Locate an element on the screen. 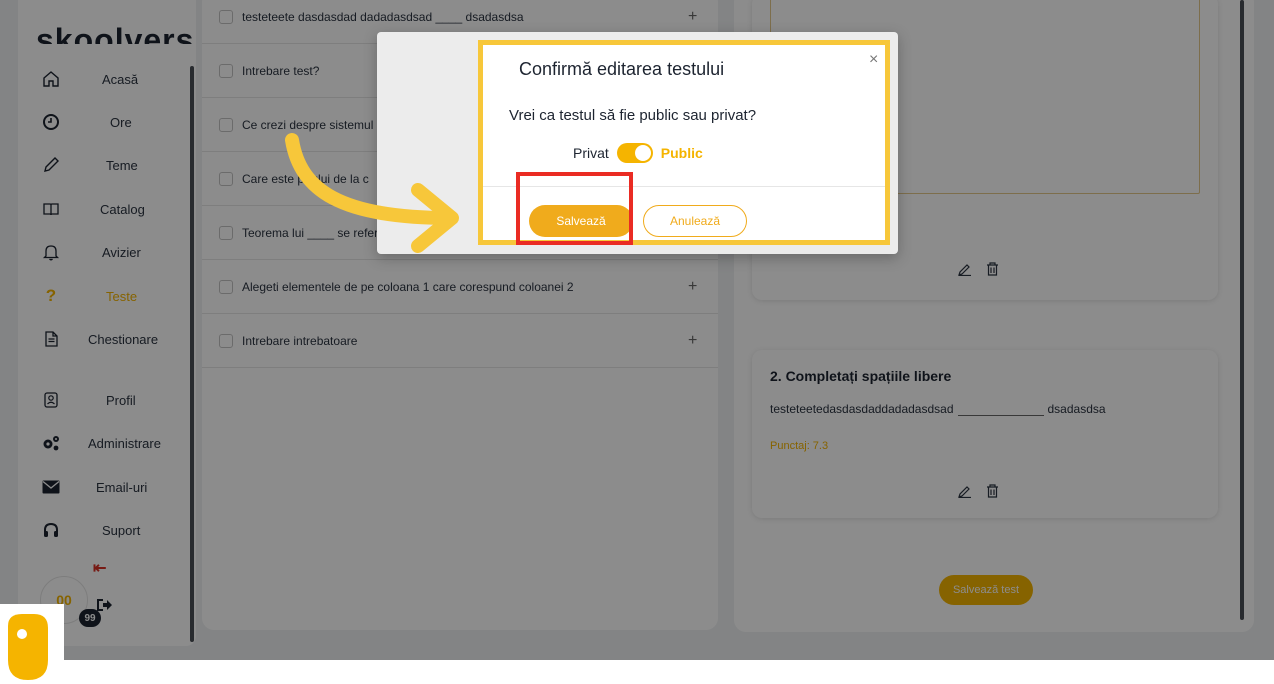 The image size is (1274, 684). pointer-arrow-icon is located at coordinates (372, 193).